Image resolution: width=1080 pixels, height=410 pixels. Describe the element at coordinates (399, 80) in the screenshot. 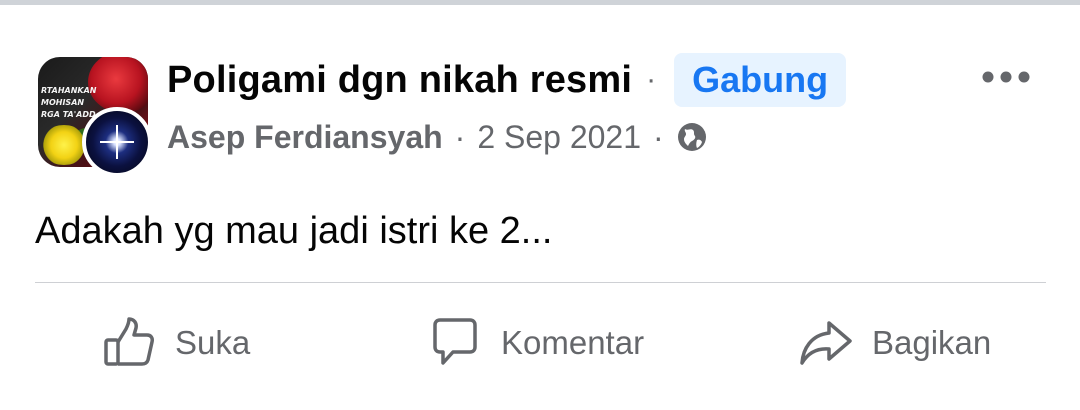

I see `group-name-link: Poligami dgn nikah resmi` at that location.